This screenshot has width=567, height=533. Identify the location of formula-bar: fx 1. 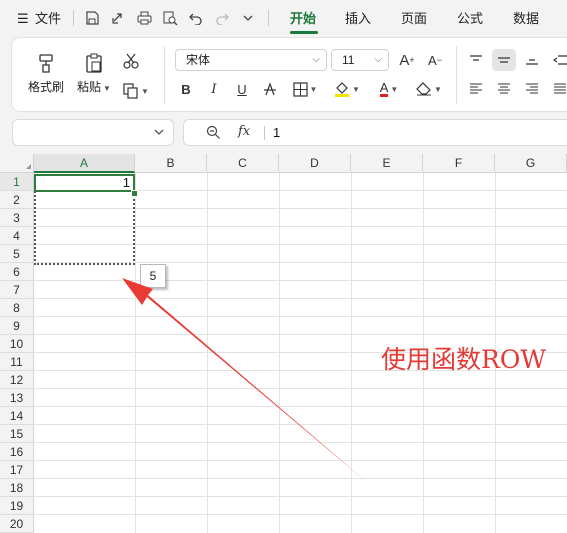
(375, 132).